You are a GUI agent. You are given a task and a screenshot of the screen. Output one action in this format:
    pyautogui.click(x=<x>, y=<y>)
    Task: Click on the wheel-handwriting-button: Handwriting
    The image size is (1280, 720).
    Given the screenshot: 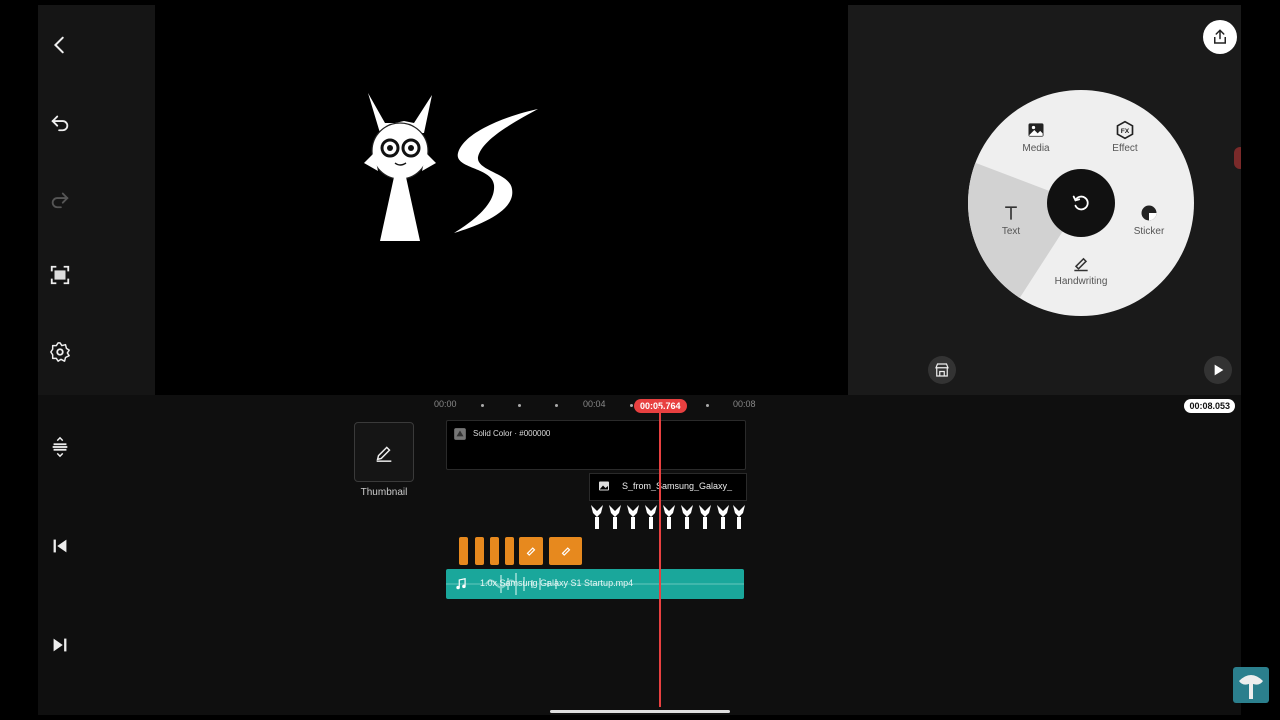 What is the action you would take?
    pyautogui.click(x=1081, y=270)
    